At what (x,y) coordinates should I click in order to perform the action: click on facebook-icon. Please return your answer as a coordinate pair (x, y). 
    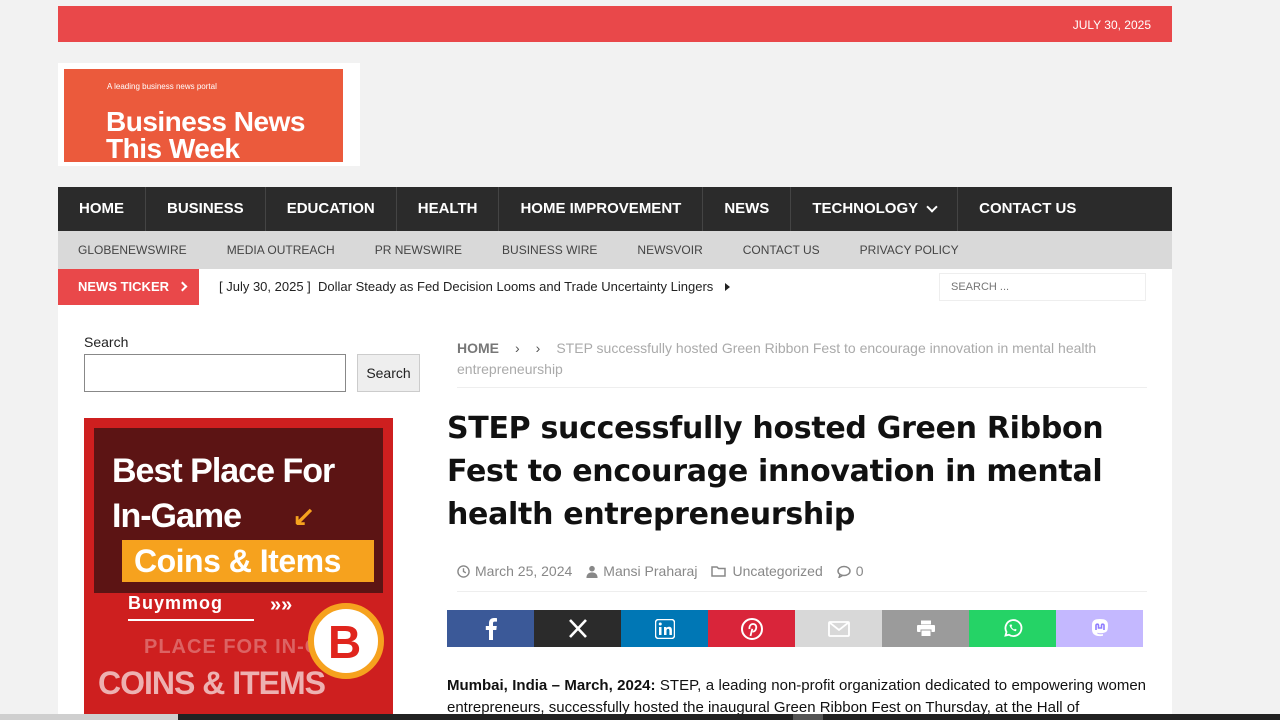
    Looking at the image, I should click on (491, 628).